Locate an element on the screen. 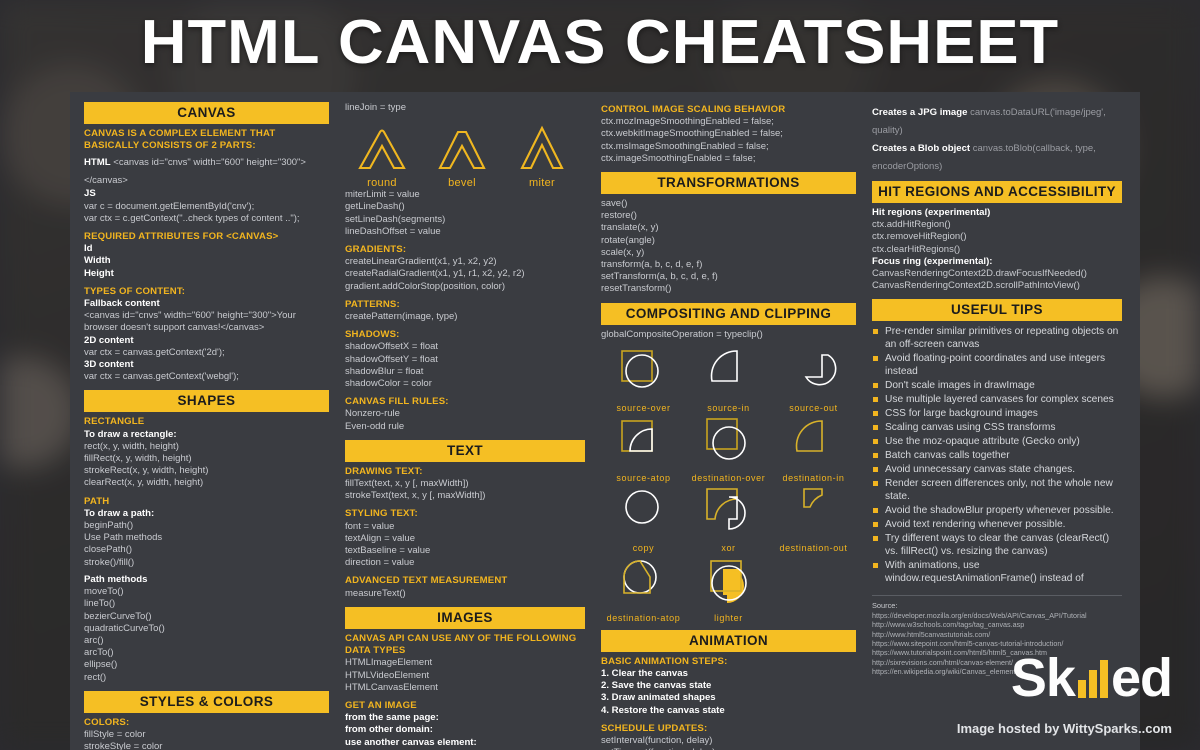 The height and width of the screenshot is (750, 1200). transformation-item: save() is located at coordinates (614, 204).